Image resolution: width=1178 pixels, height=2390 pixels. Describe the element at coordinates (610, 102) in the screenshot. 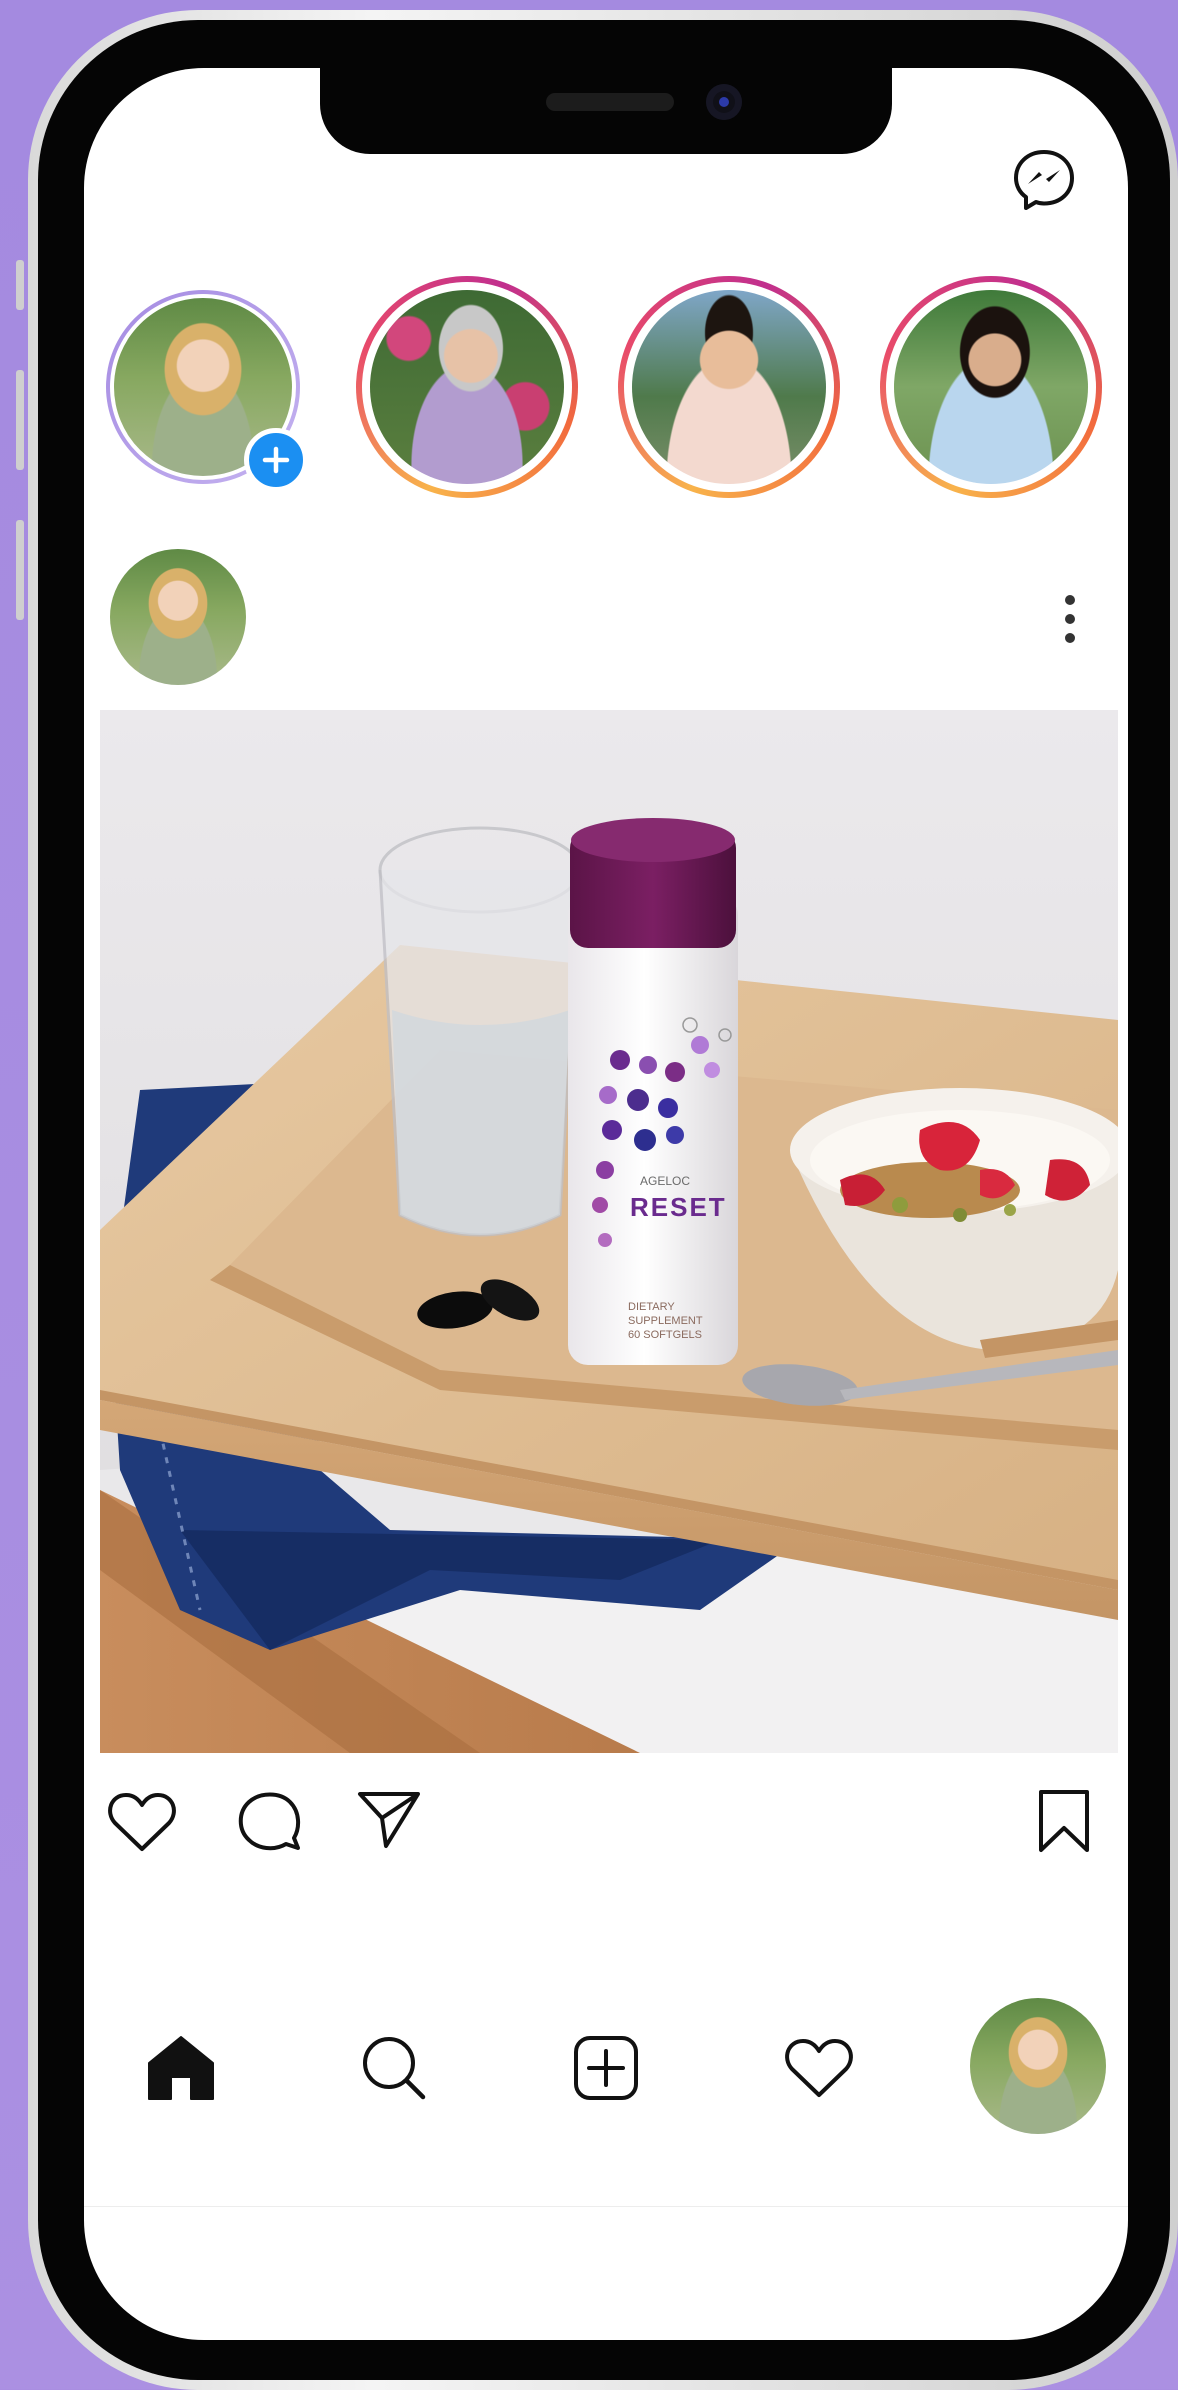

I see `speaker-grille` at that location.